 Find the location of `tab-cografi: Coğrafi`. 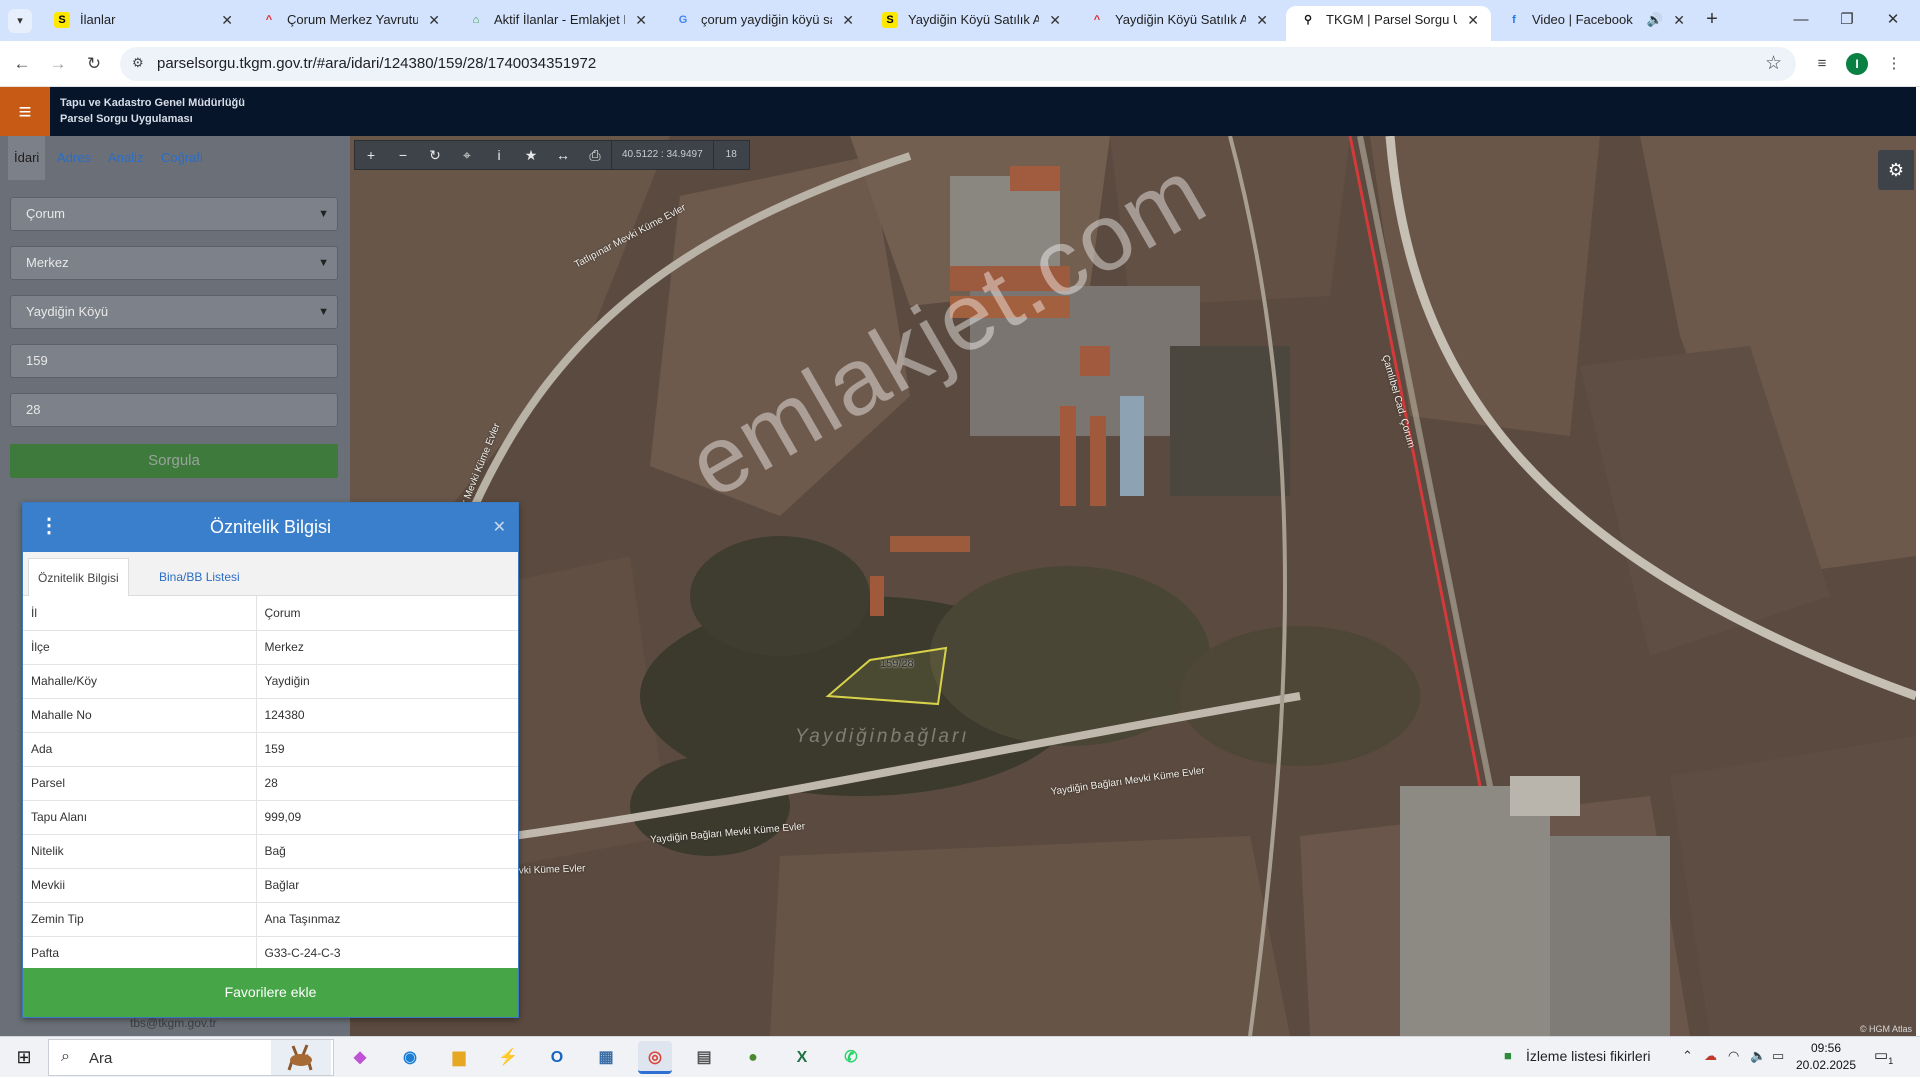

tab-cografi: Coğrafi is located at coordinates (182, 158).